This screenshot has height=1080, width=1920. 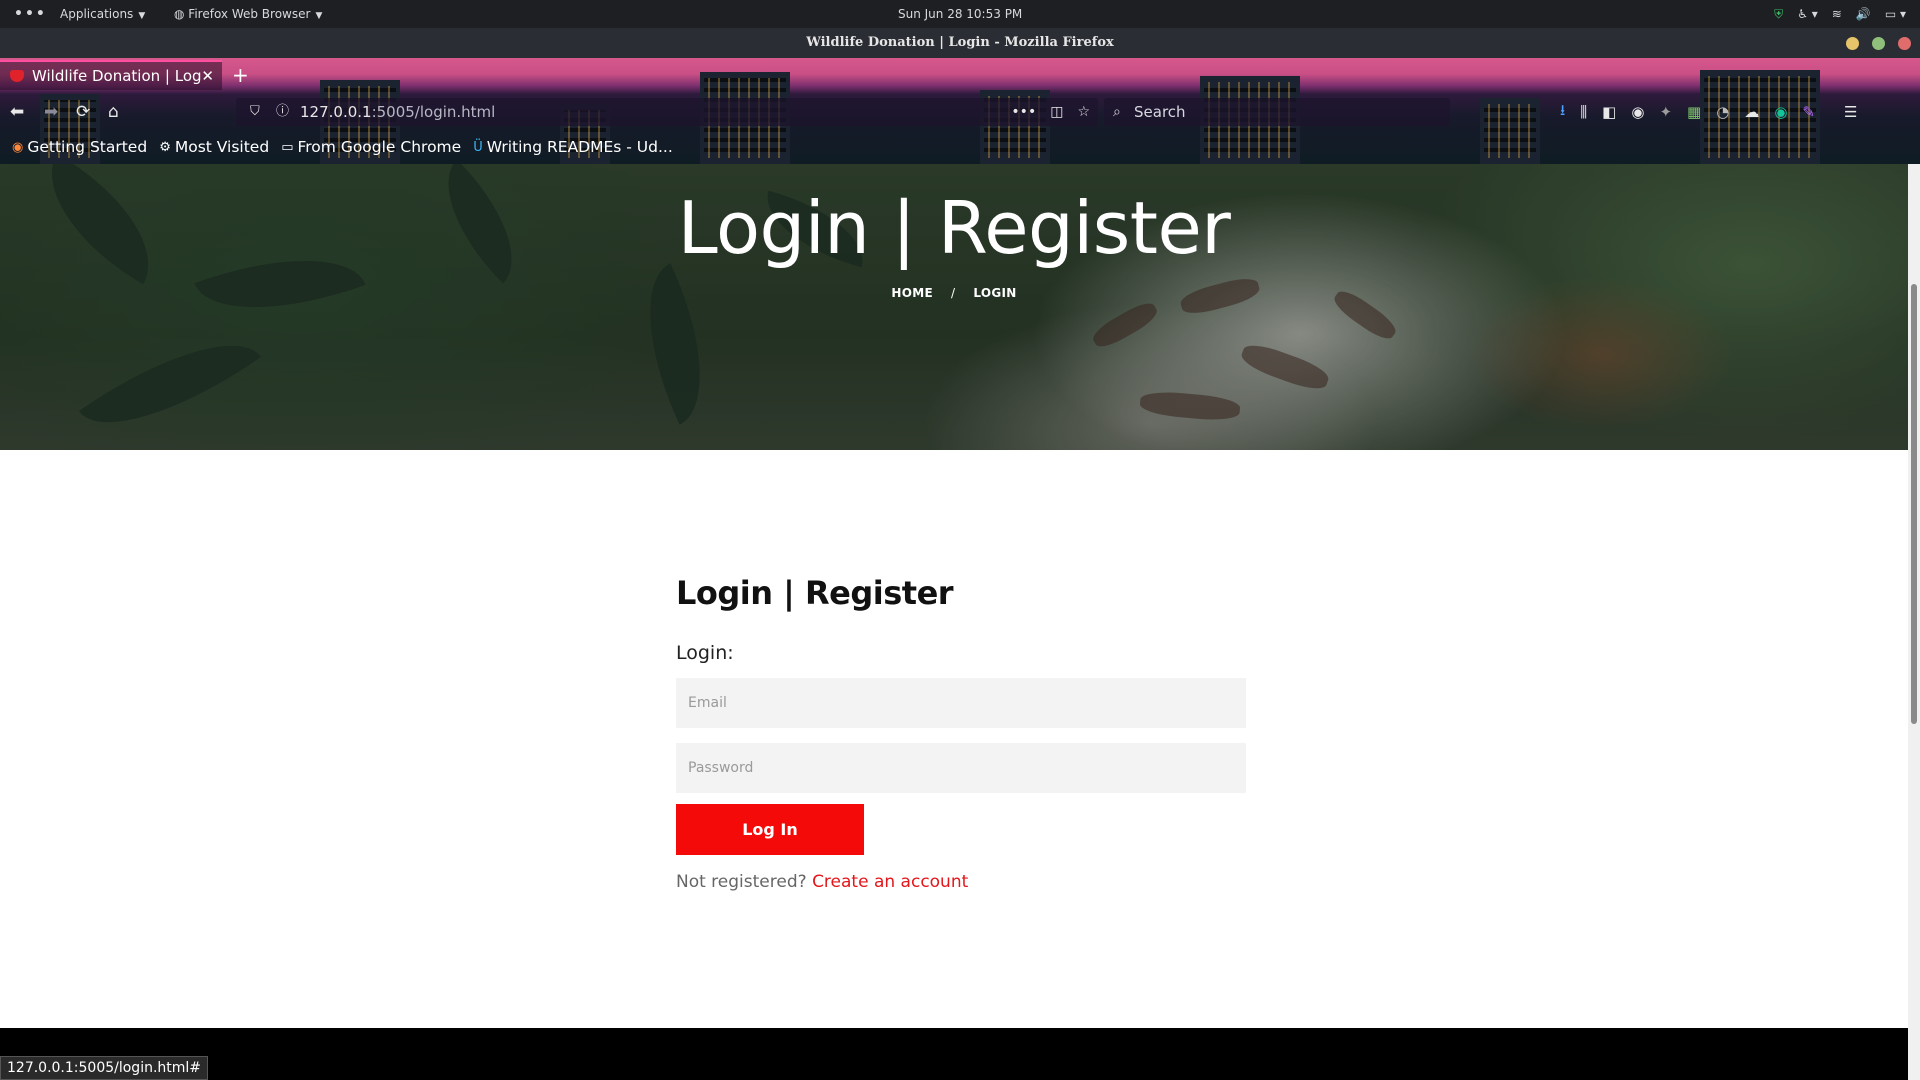 I want to click on volume-icon: 🔊, so click(x=1863, y=14).